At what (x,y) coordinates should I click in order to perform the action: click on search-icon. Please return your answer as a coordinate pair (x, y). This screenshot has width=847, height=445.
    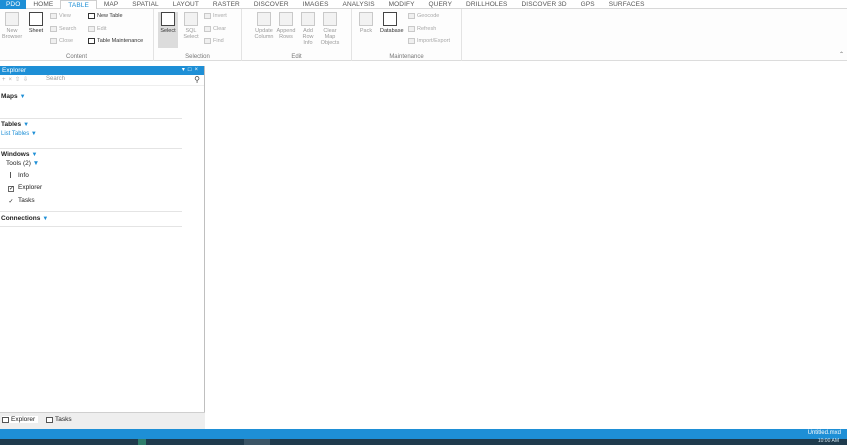
    Looking at the image, I should click on (53, 29).